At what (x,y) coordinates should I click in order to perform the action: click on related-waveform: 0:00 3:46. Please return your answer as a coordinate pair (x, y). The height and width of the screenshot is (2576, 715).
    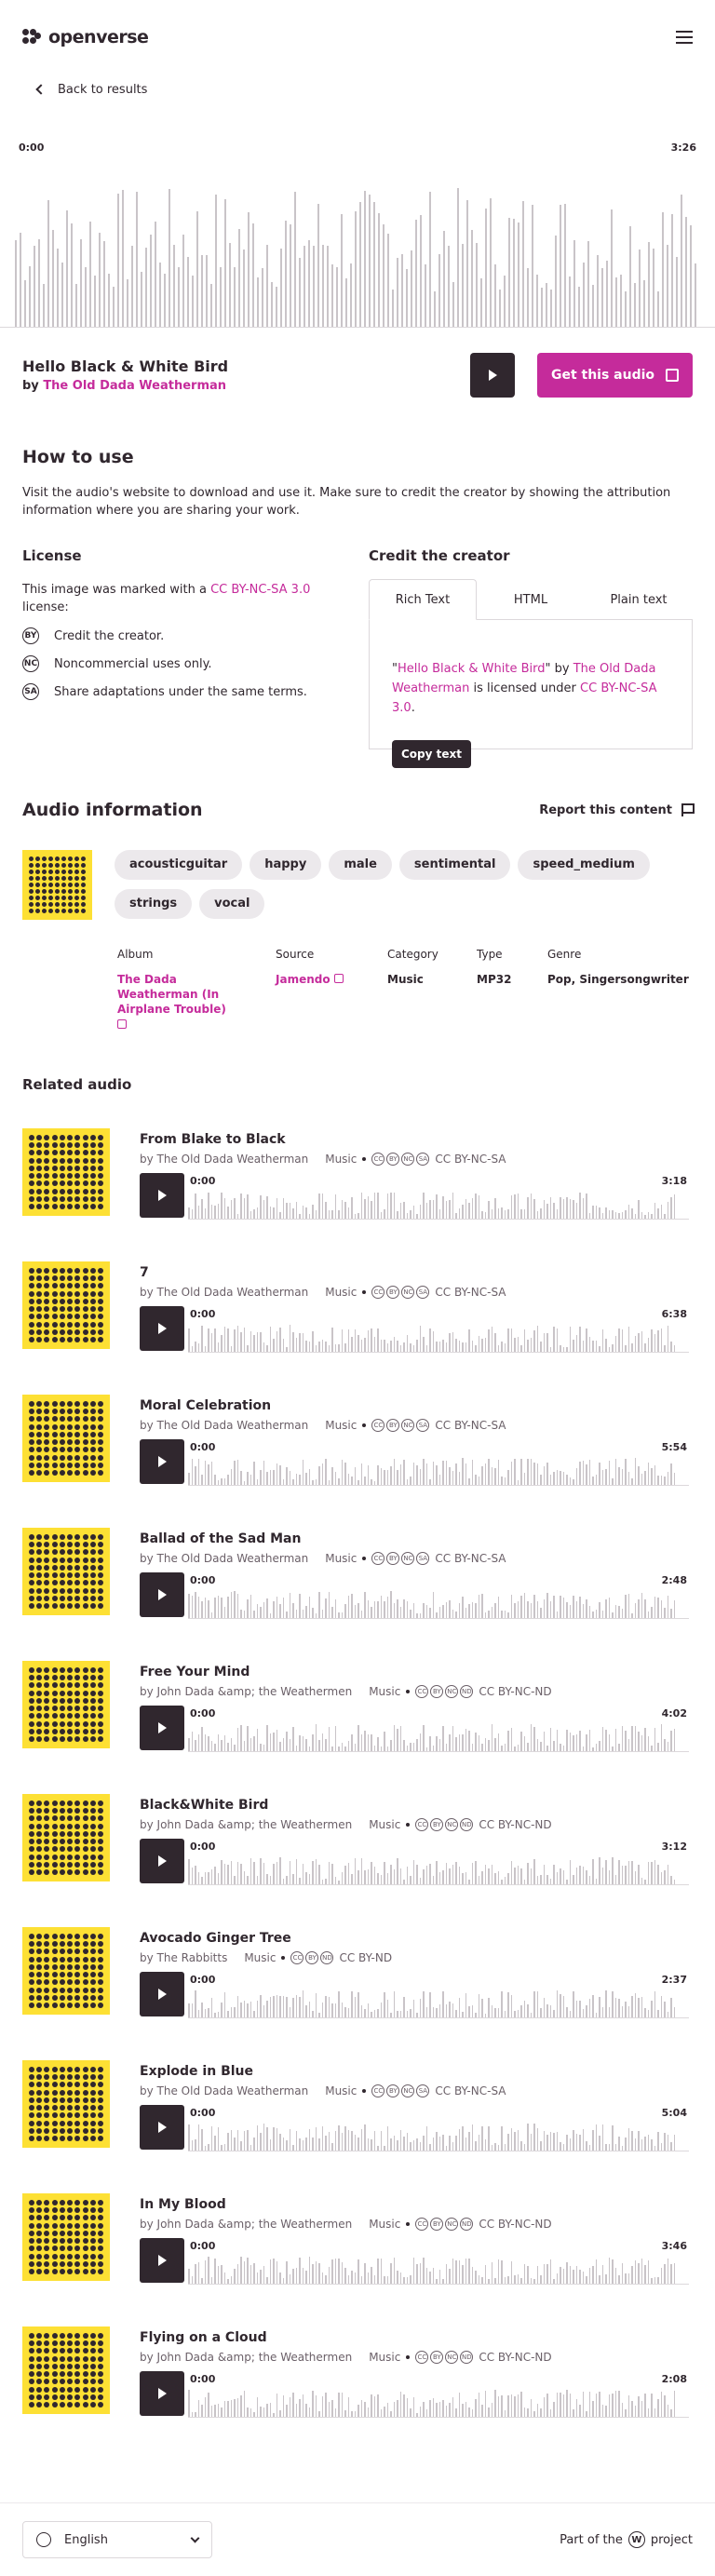
    Looking at the image, I should click on (439, 2261).